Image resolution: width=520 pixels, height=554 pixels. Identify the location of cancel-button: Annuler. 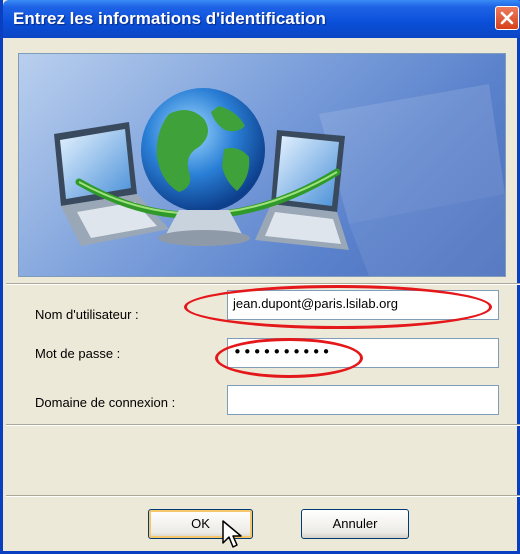
(355, 524).